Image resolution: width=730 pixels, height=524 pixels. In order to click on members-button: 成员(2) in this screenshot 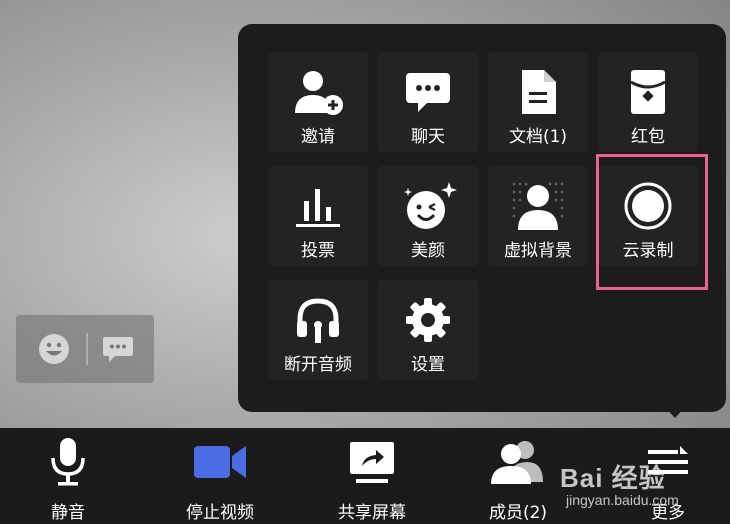, I will do `click(518, 476)`.